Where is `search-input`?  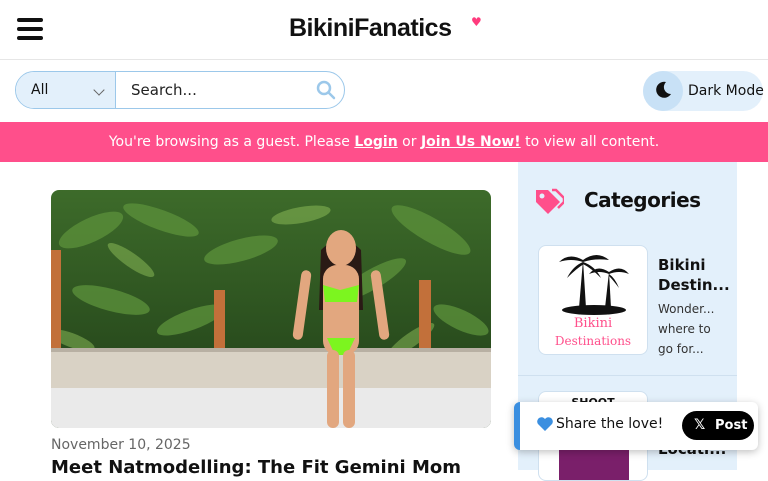 search-input is located at coordinates (217, 90).